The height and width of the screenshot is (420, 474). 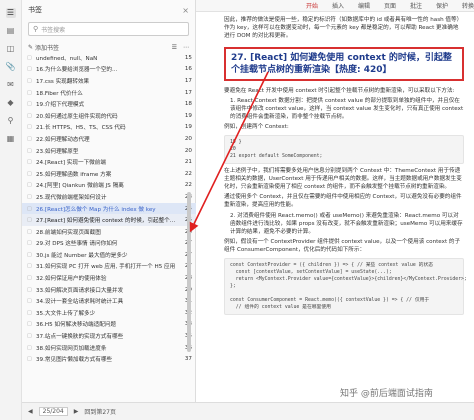 What do you see at coordinates (82, 255) in the screenshot?
I see `bookmark-item-label: 30.js 能过 Number 最大值的是多少` at bounding box center [82, 255].